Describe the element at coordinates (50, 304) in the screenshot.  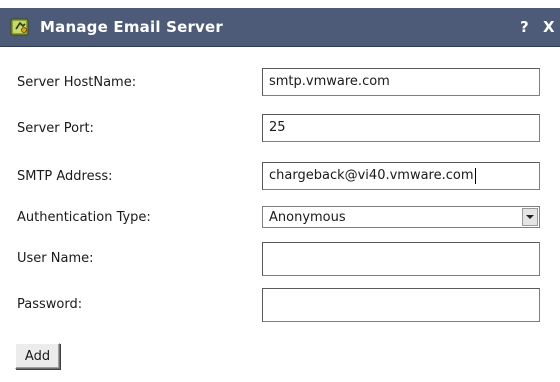
I see `password-label: Password:` at that location.